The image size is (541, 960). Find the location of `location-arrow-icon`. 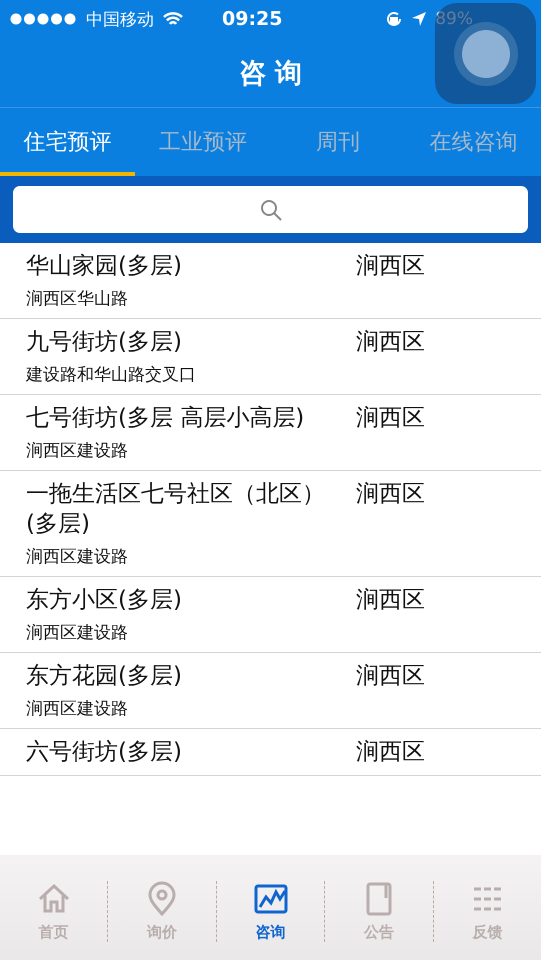

location-arrow-icon is located at coordinates (419, 19).